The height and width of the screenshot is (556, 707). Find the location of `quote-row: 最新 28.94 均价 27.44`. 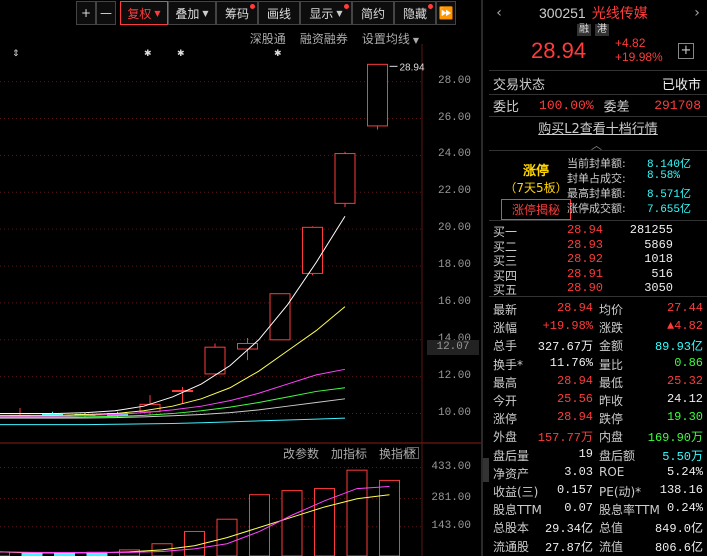

quote-row: 最新 28.94 均价 27.44 is located at coordinates (599, 309).